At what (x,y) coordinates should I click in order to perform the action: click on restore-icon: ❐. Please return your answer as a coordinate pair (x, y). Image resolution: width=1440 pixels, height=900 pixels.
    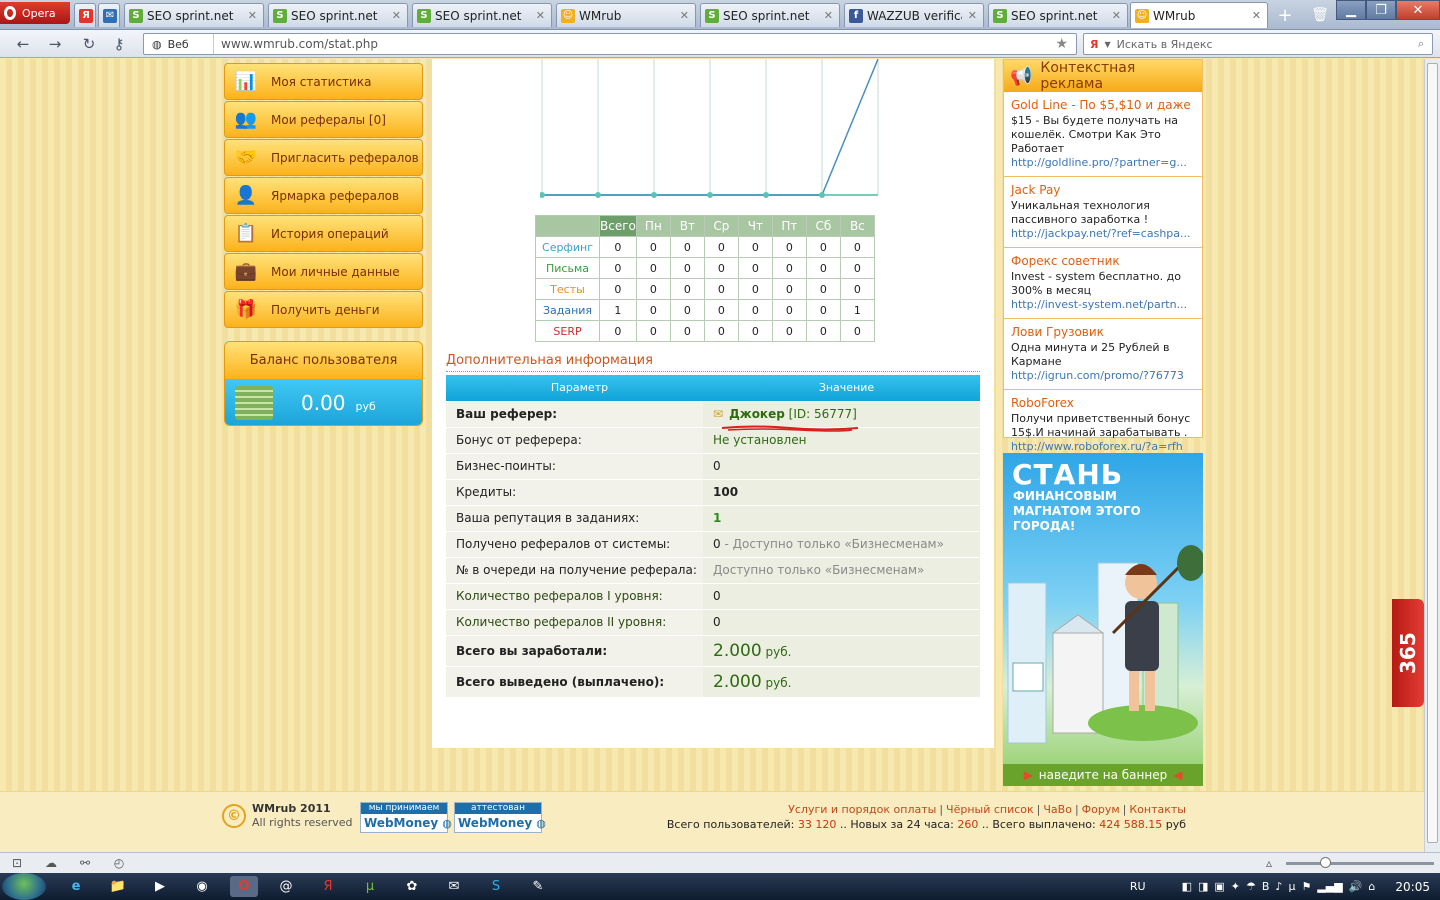
    Looking at the image, I should click on (1381, 10).